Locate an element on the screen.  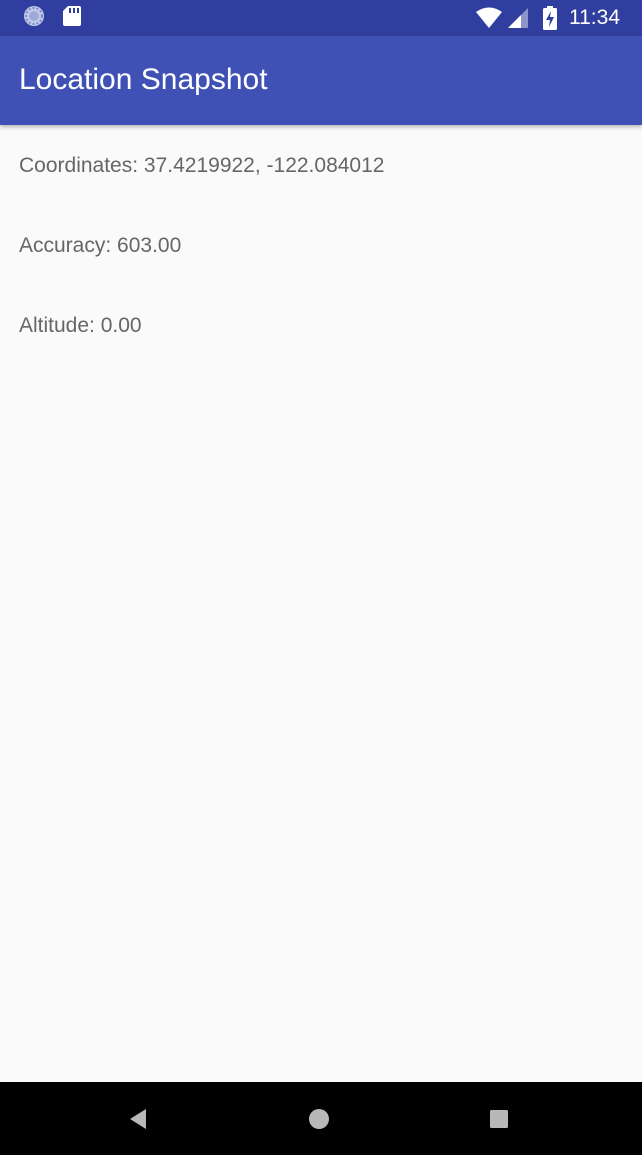
home-icon is located at coordinates (319, 1119).